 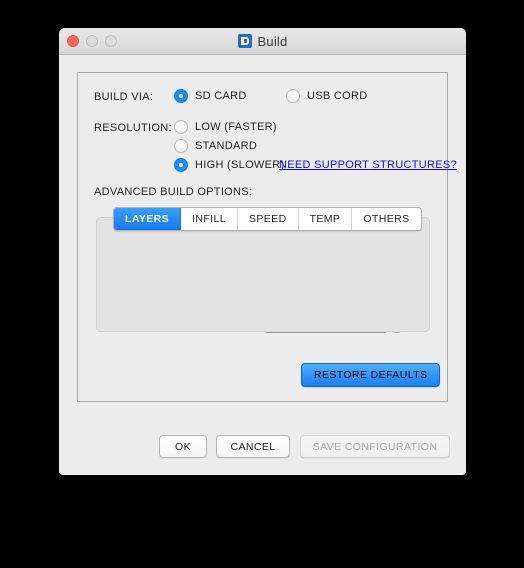 I want to click on ok-button: OK, so click(x=183, y=446).